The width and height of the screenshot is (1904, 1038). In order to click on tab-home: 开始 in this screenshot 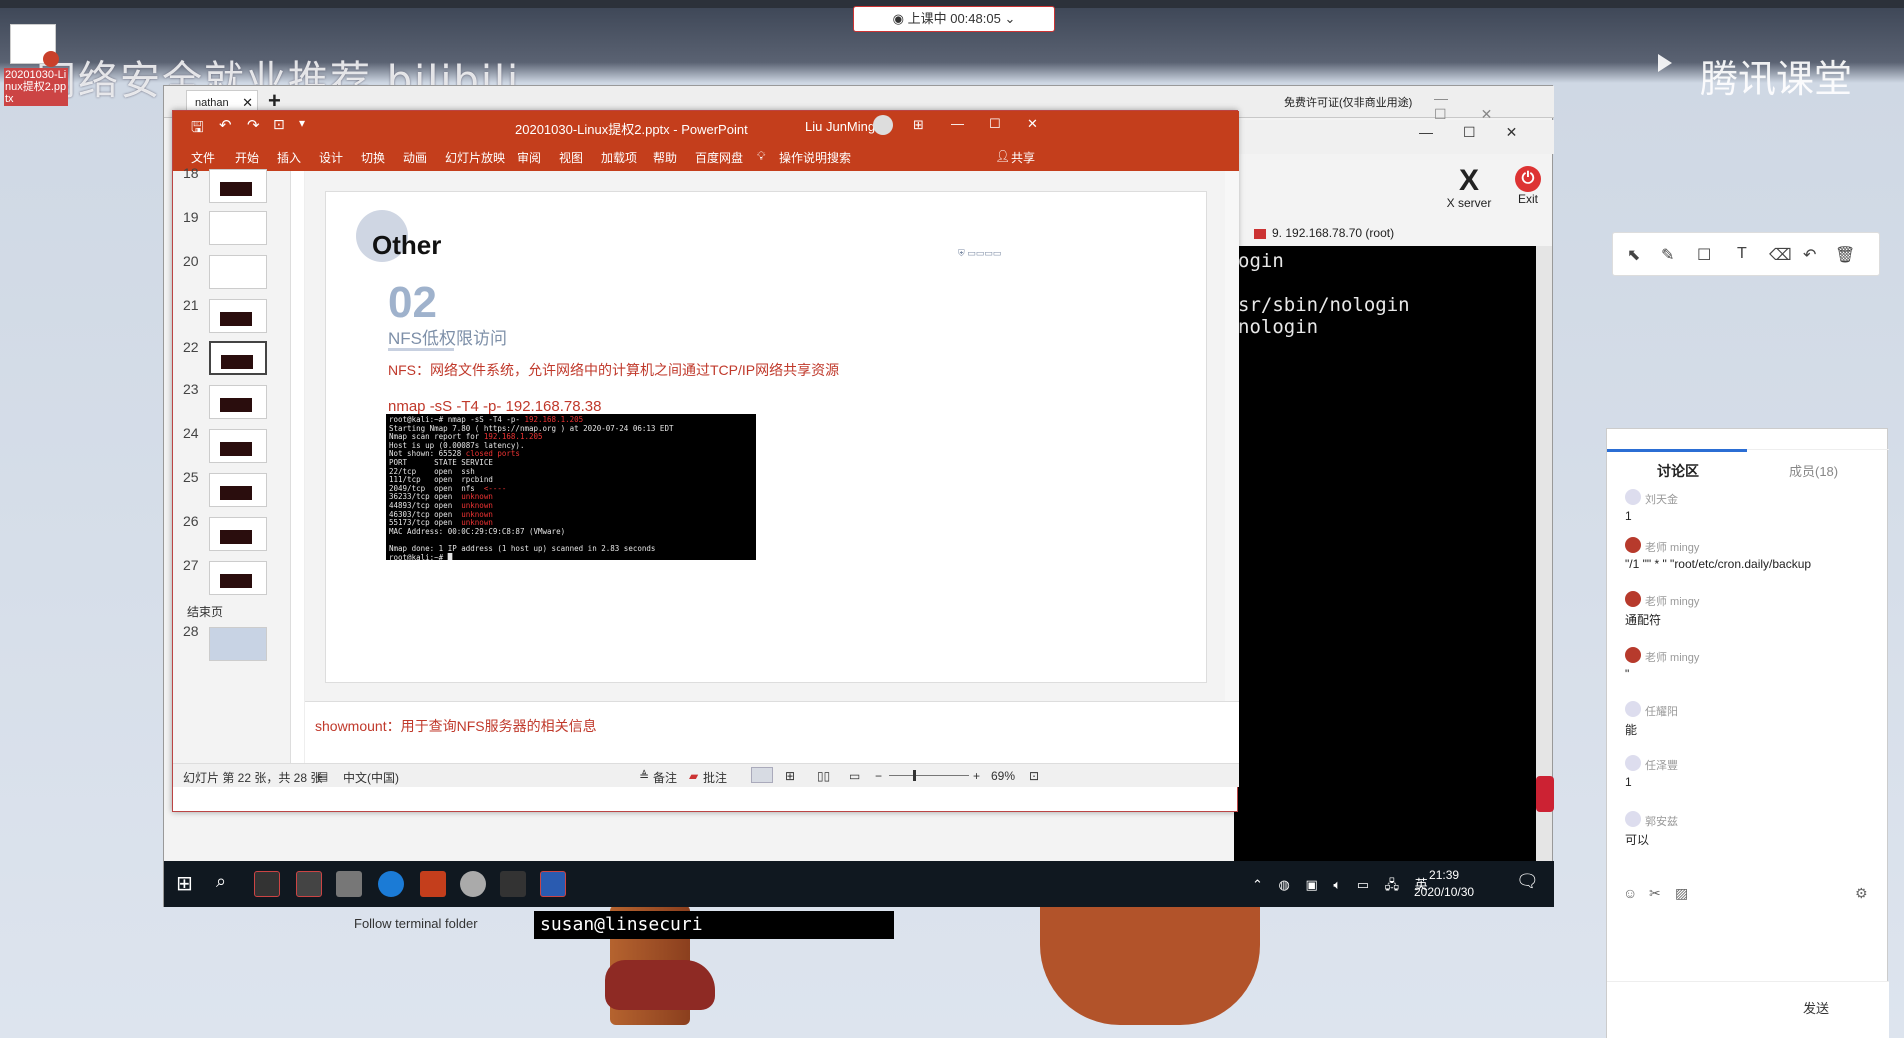, I will do `click(247, 157)`.